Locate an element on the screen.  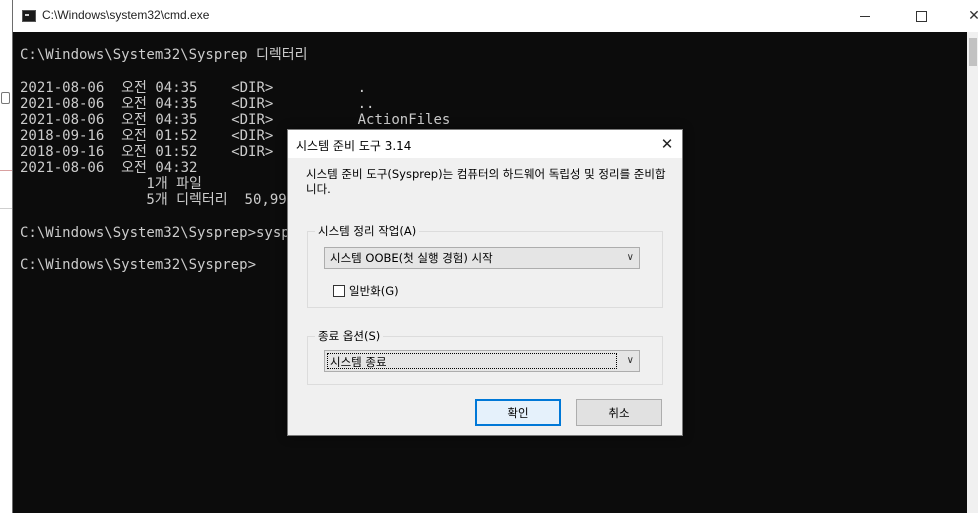
cleanup-action-value: 시스템 OOBE(첫 실행 경험) 시작 is located at coordinates (411, 258).